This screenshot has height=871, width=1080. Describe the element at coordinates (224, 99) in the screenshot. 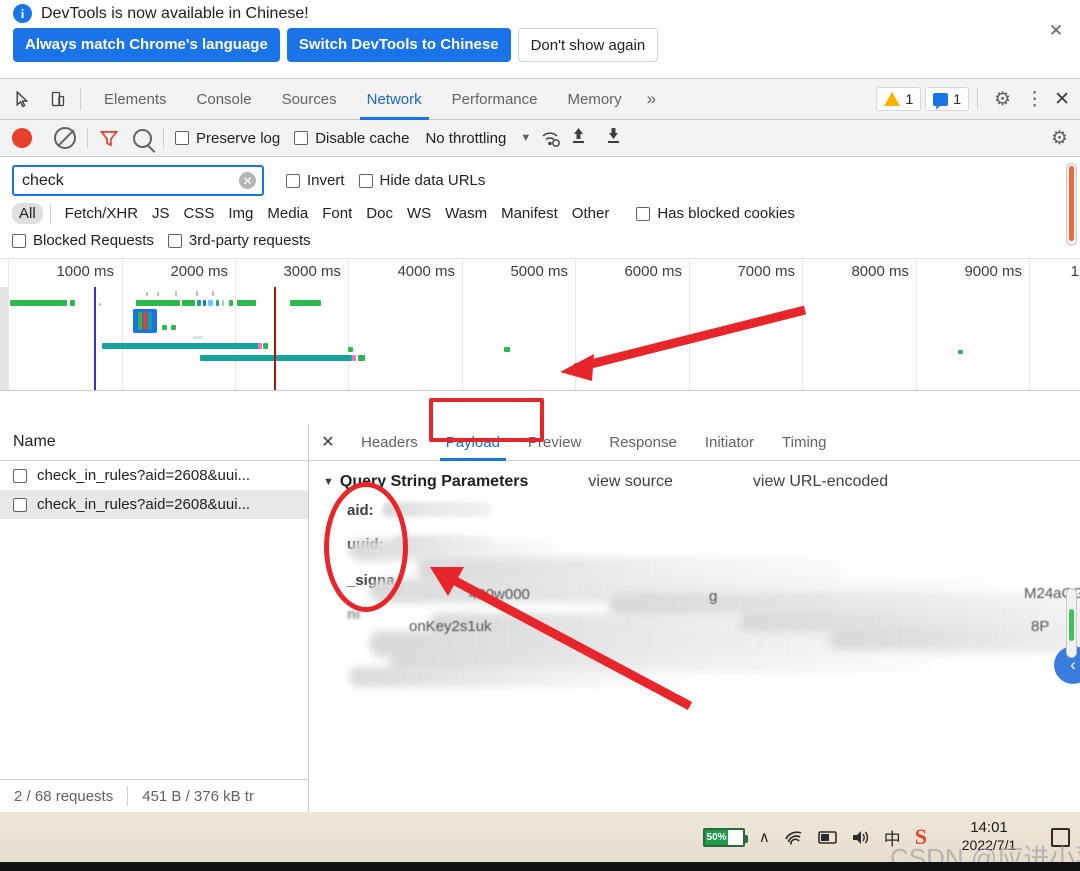

I see `tab-console: Console` at that location.